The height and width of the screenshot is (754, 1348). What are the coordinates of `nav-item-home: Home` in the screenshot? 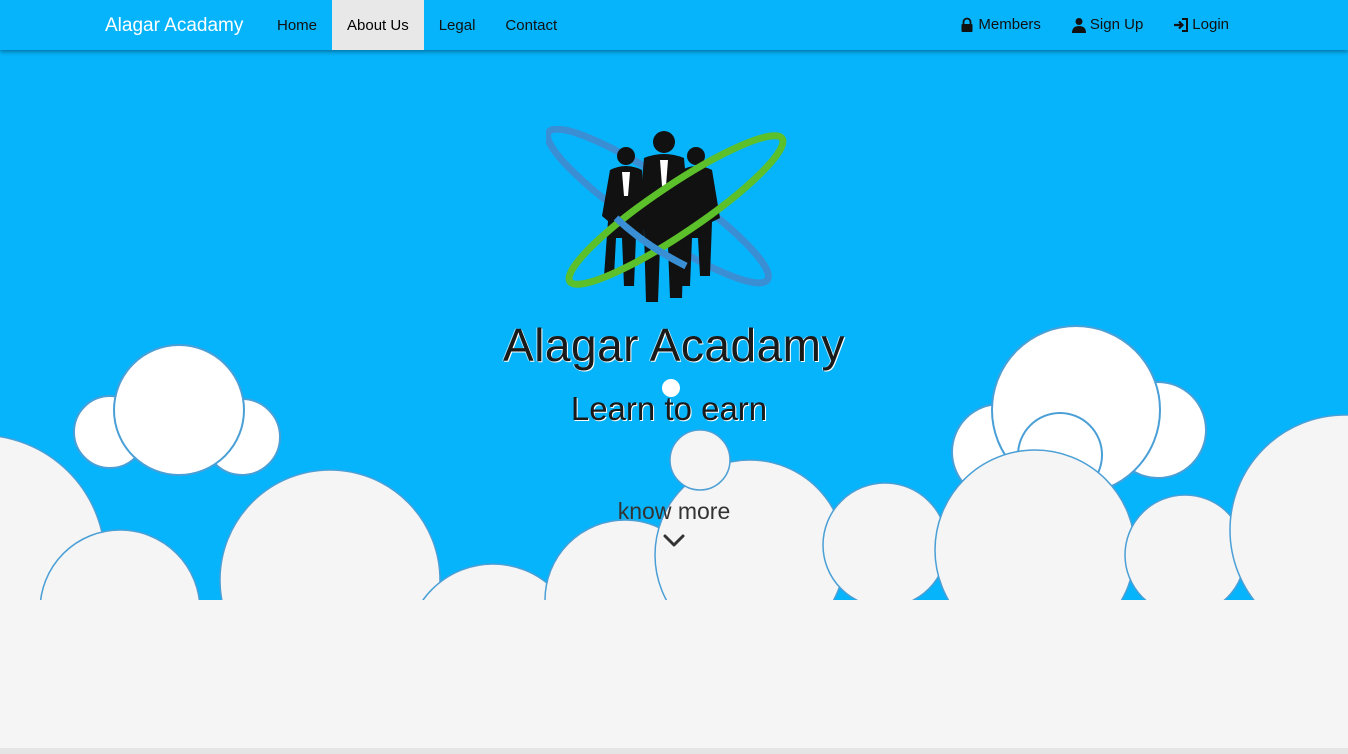 It's located at (297, 25).